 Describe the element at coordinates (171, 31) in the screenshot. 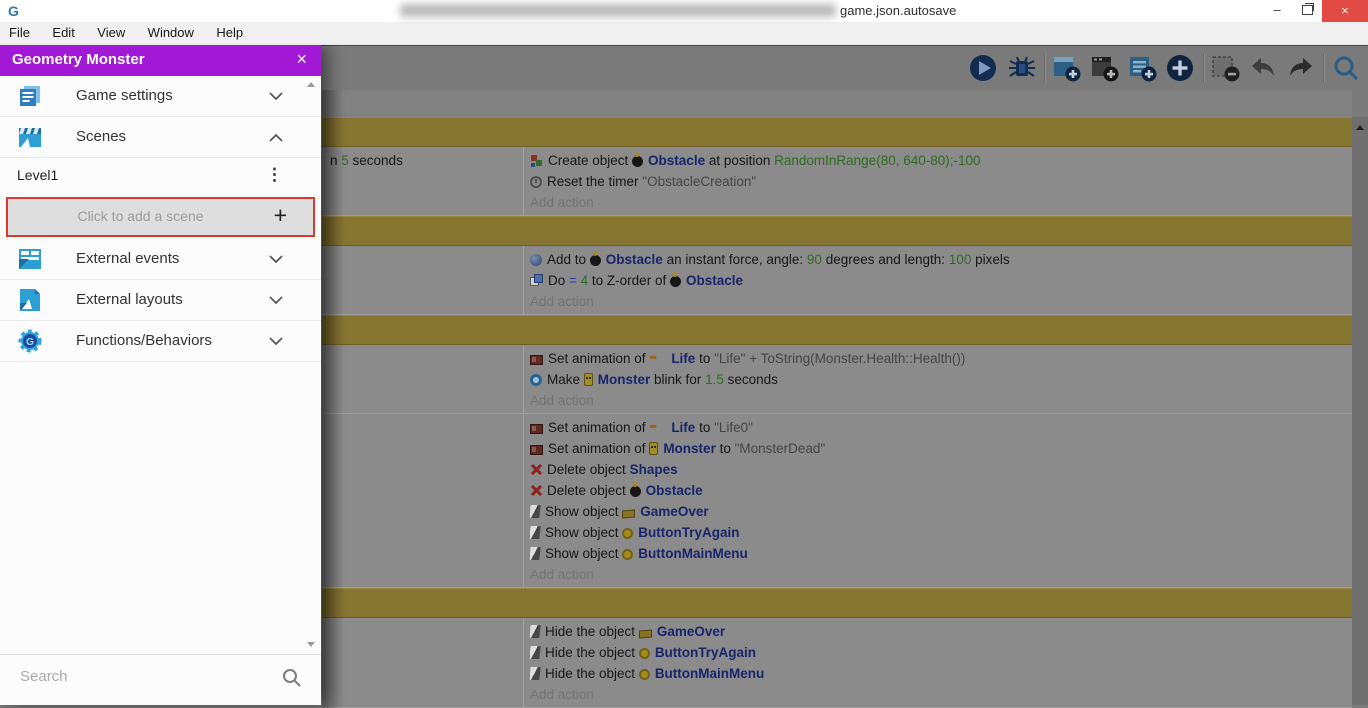

I see `menu-window: Window` at that location.